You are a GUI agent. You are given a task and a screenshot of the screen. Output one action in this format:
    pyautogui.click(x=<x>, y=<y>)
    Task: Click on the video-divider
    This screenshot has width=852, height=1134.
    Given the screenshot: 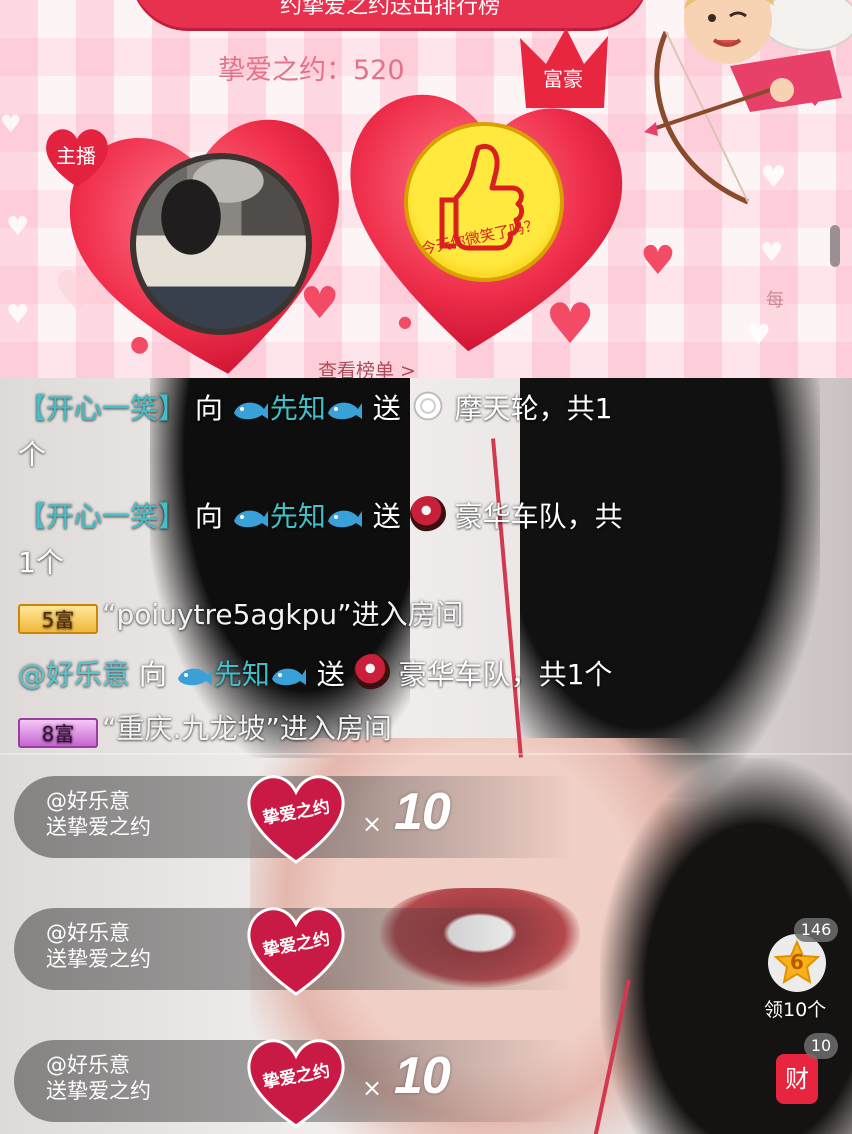 What is the action you would take?
    pyautogui.click(x=426, y=754)
    